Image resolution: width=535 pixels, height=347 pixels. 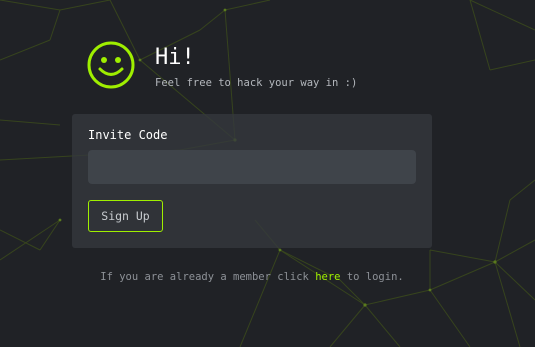 What do you see at coordinates (372, 277) in the screenshot?
I see `login-prompt-text-after: to login.` at bounding box center [372, 277].